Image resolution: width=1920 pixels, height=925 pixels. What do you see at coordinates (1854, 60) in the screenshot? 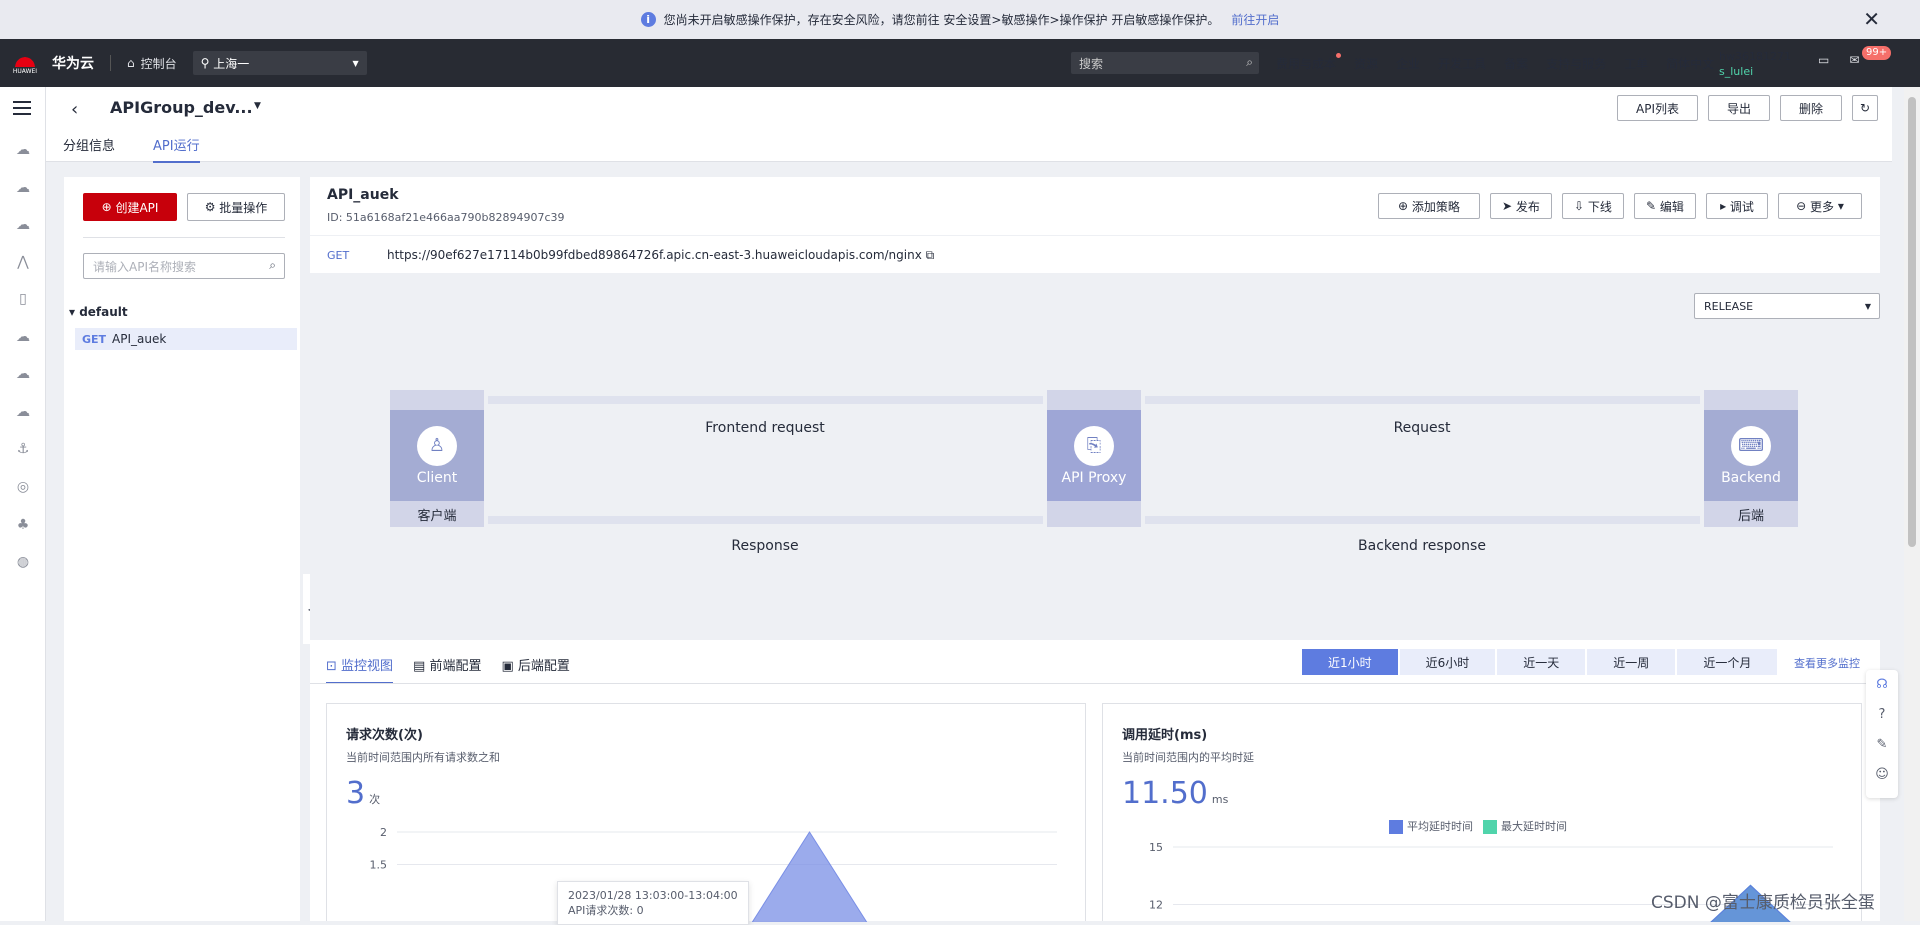
I see `mail-icon: ✉` at bounding box center [1854, 60].